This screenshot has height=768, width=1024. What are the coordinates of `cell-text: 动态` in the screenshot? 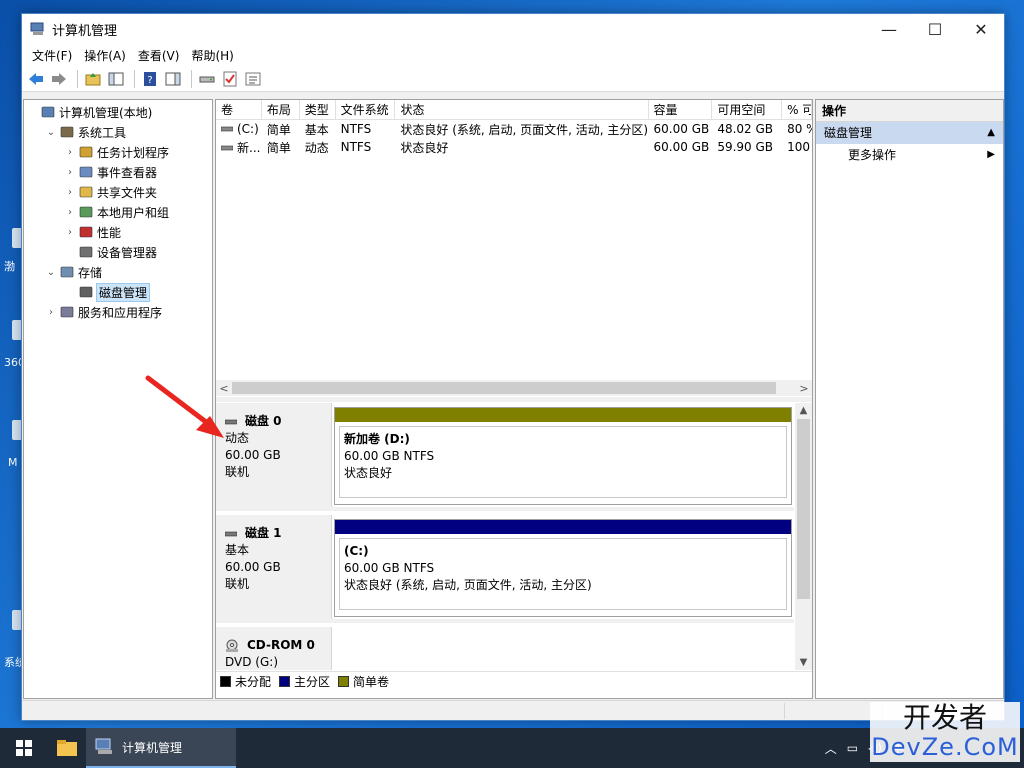 It's located at (316, 147).